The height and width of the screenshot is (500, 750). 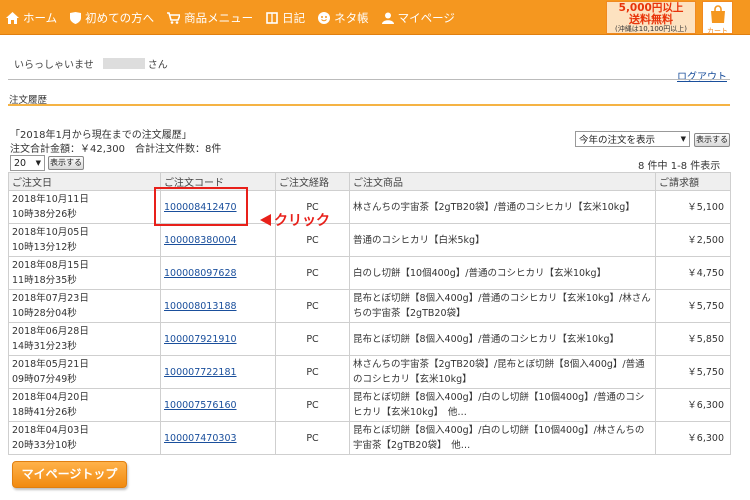 What do you see at coordinates (200, 438) in the screenshot?
I see `order-code-link: 100007470303` at bounding box center [200, 438].